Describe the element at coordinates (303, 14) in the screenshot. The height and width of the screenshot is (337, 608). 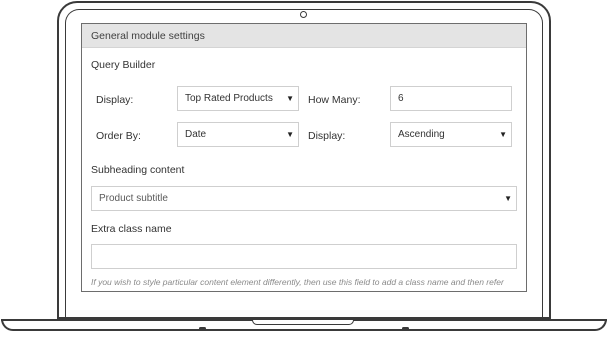
I see `camera-icon` at that location.